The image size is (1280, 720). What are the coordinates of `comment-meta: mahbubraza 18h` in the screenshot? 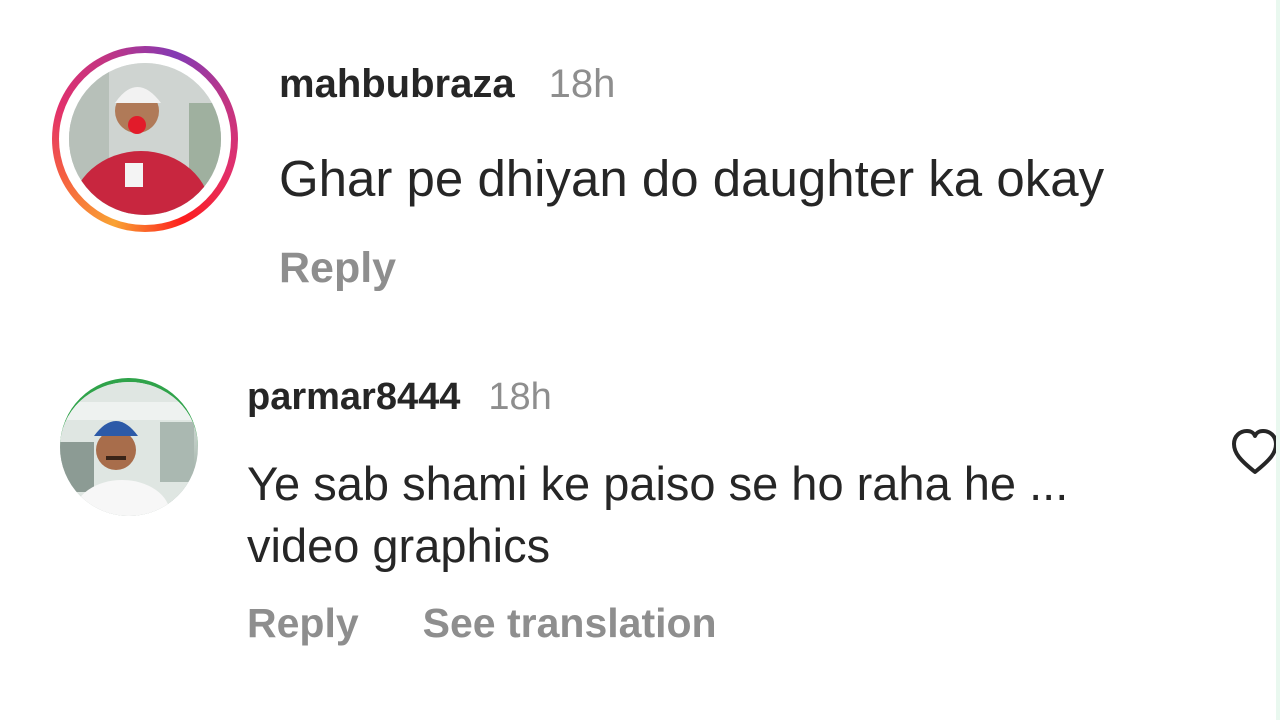 It's located at (447, 84).